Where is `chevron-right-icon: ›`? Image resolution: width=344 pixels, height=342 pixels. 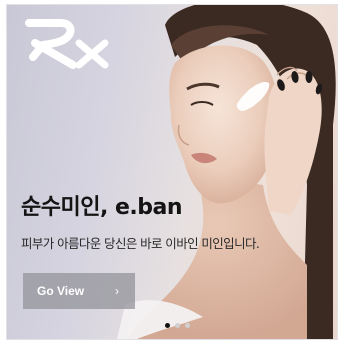
chevron-right-icon: › is located at coordinates (117, 291).